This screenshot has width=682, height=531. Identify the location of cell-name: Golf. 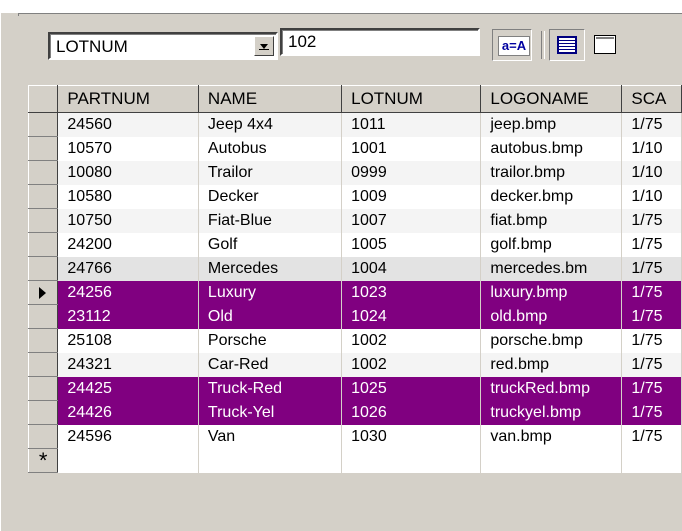
(270, 244).